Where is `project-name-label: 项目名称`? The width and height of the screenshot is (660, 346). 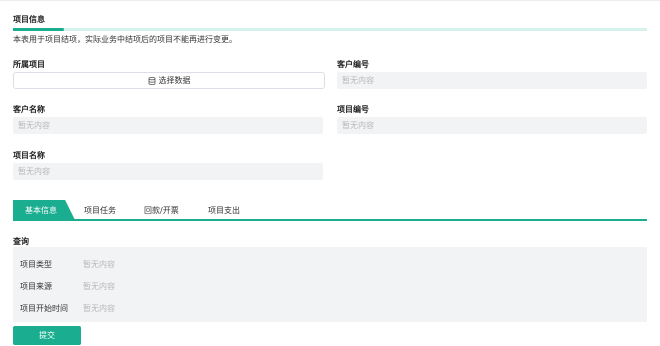 project-name-label: 项目名称 is located at coordinates (29, 155).